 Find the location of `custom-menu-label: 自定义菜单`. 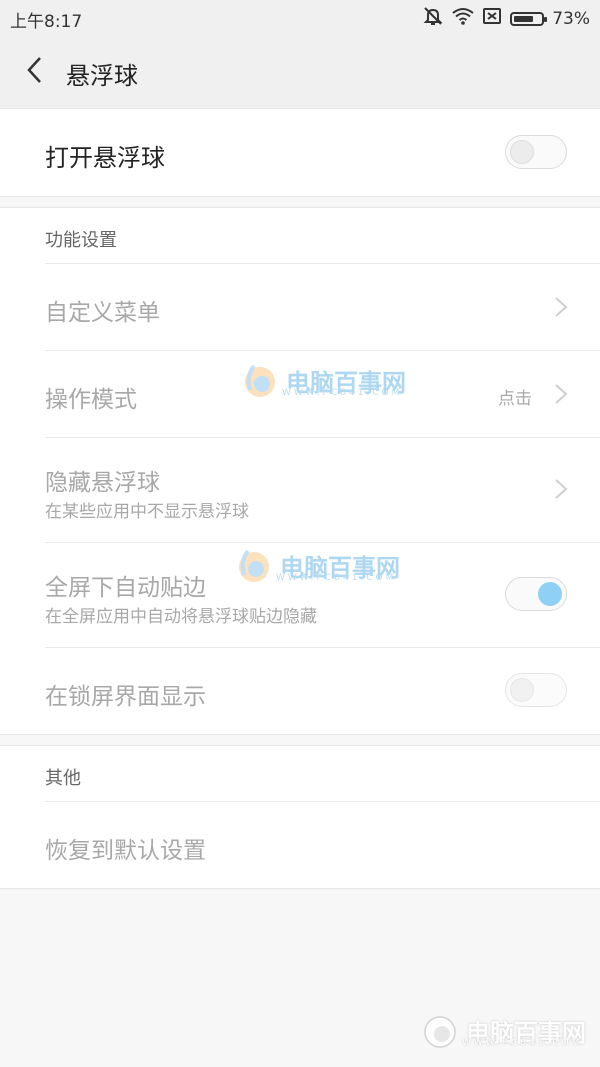

custom-menu-label: 自定义菜单 is located at coordinates (102, 313).